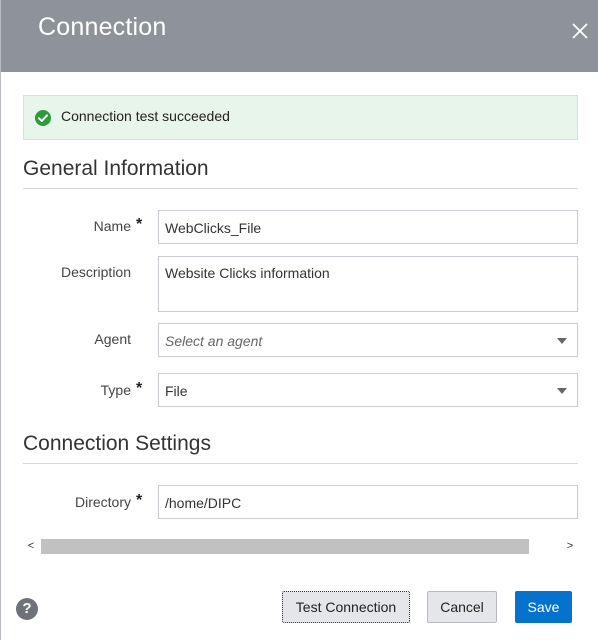 This screenshot has width=598, height=640. Describe the element at coordinates (112, 339) in the screenshot. I see `agent-label: Agent` at that location.